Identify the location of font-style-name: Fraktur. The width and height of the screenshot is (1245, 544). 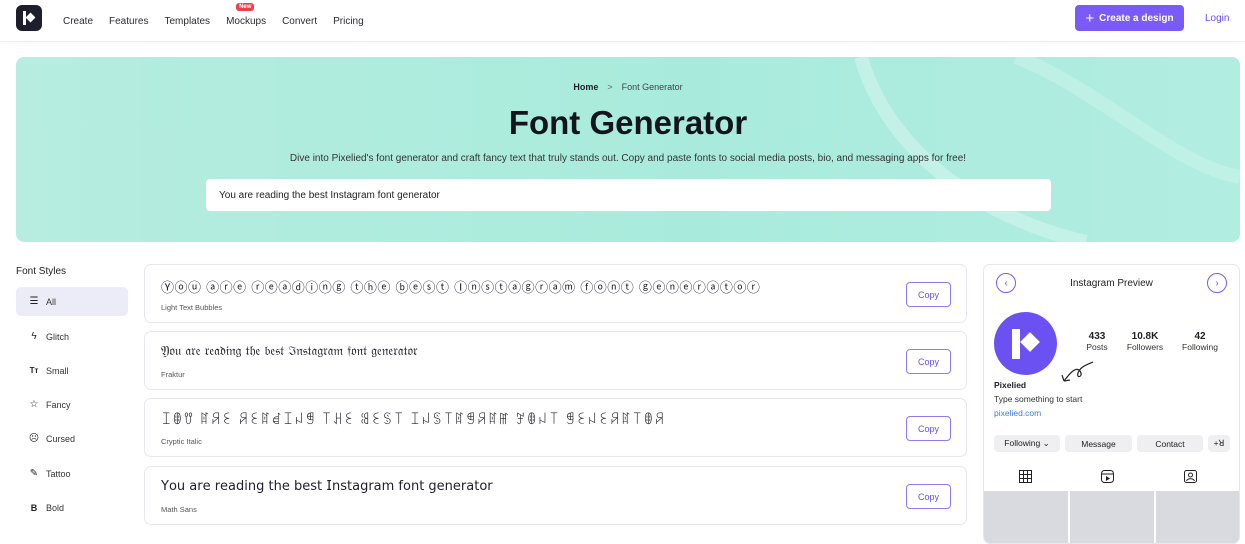
(173, 374).